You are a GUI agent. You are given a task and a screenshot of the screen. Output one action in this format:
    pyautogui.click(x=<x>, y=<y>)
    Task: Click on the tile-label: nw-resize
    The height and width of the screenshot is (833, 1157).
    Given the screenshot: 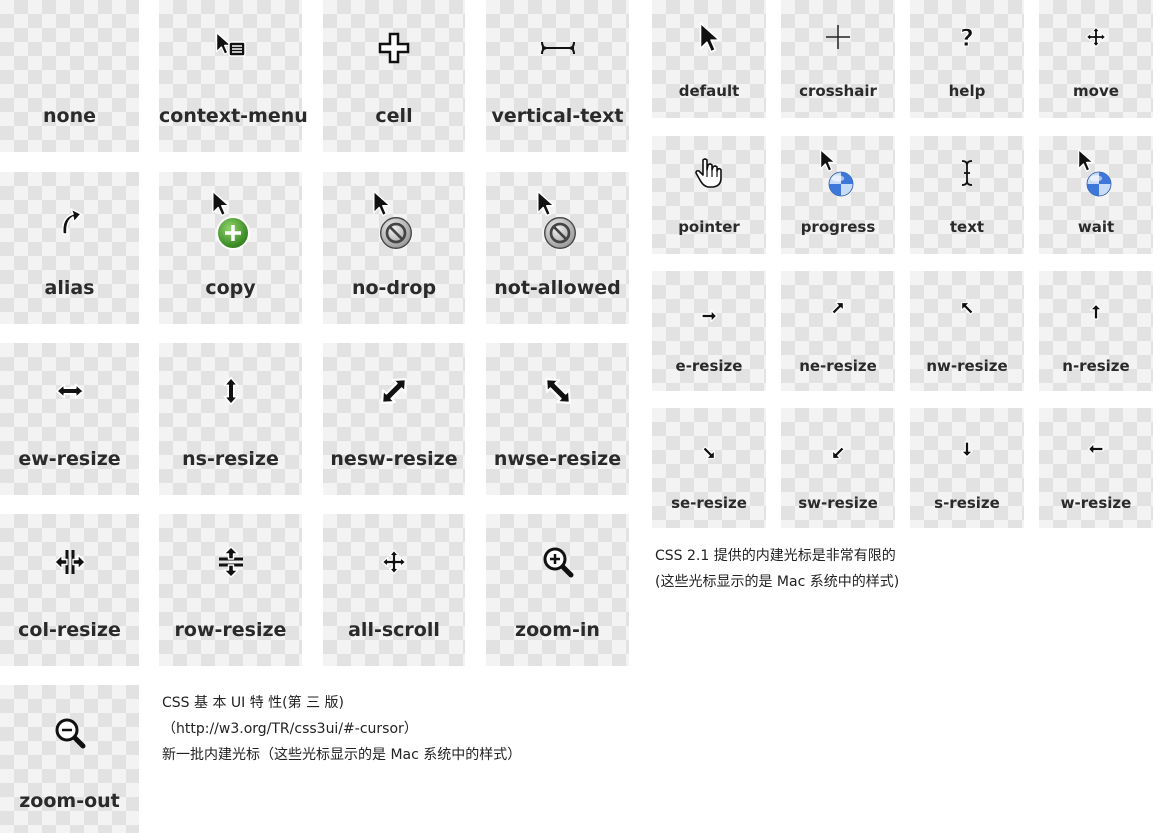 What is the action you would take?
    pyautogui.click(x=967, y=366)
    